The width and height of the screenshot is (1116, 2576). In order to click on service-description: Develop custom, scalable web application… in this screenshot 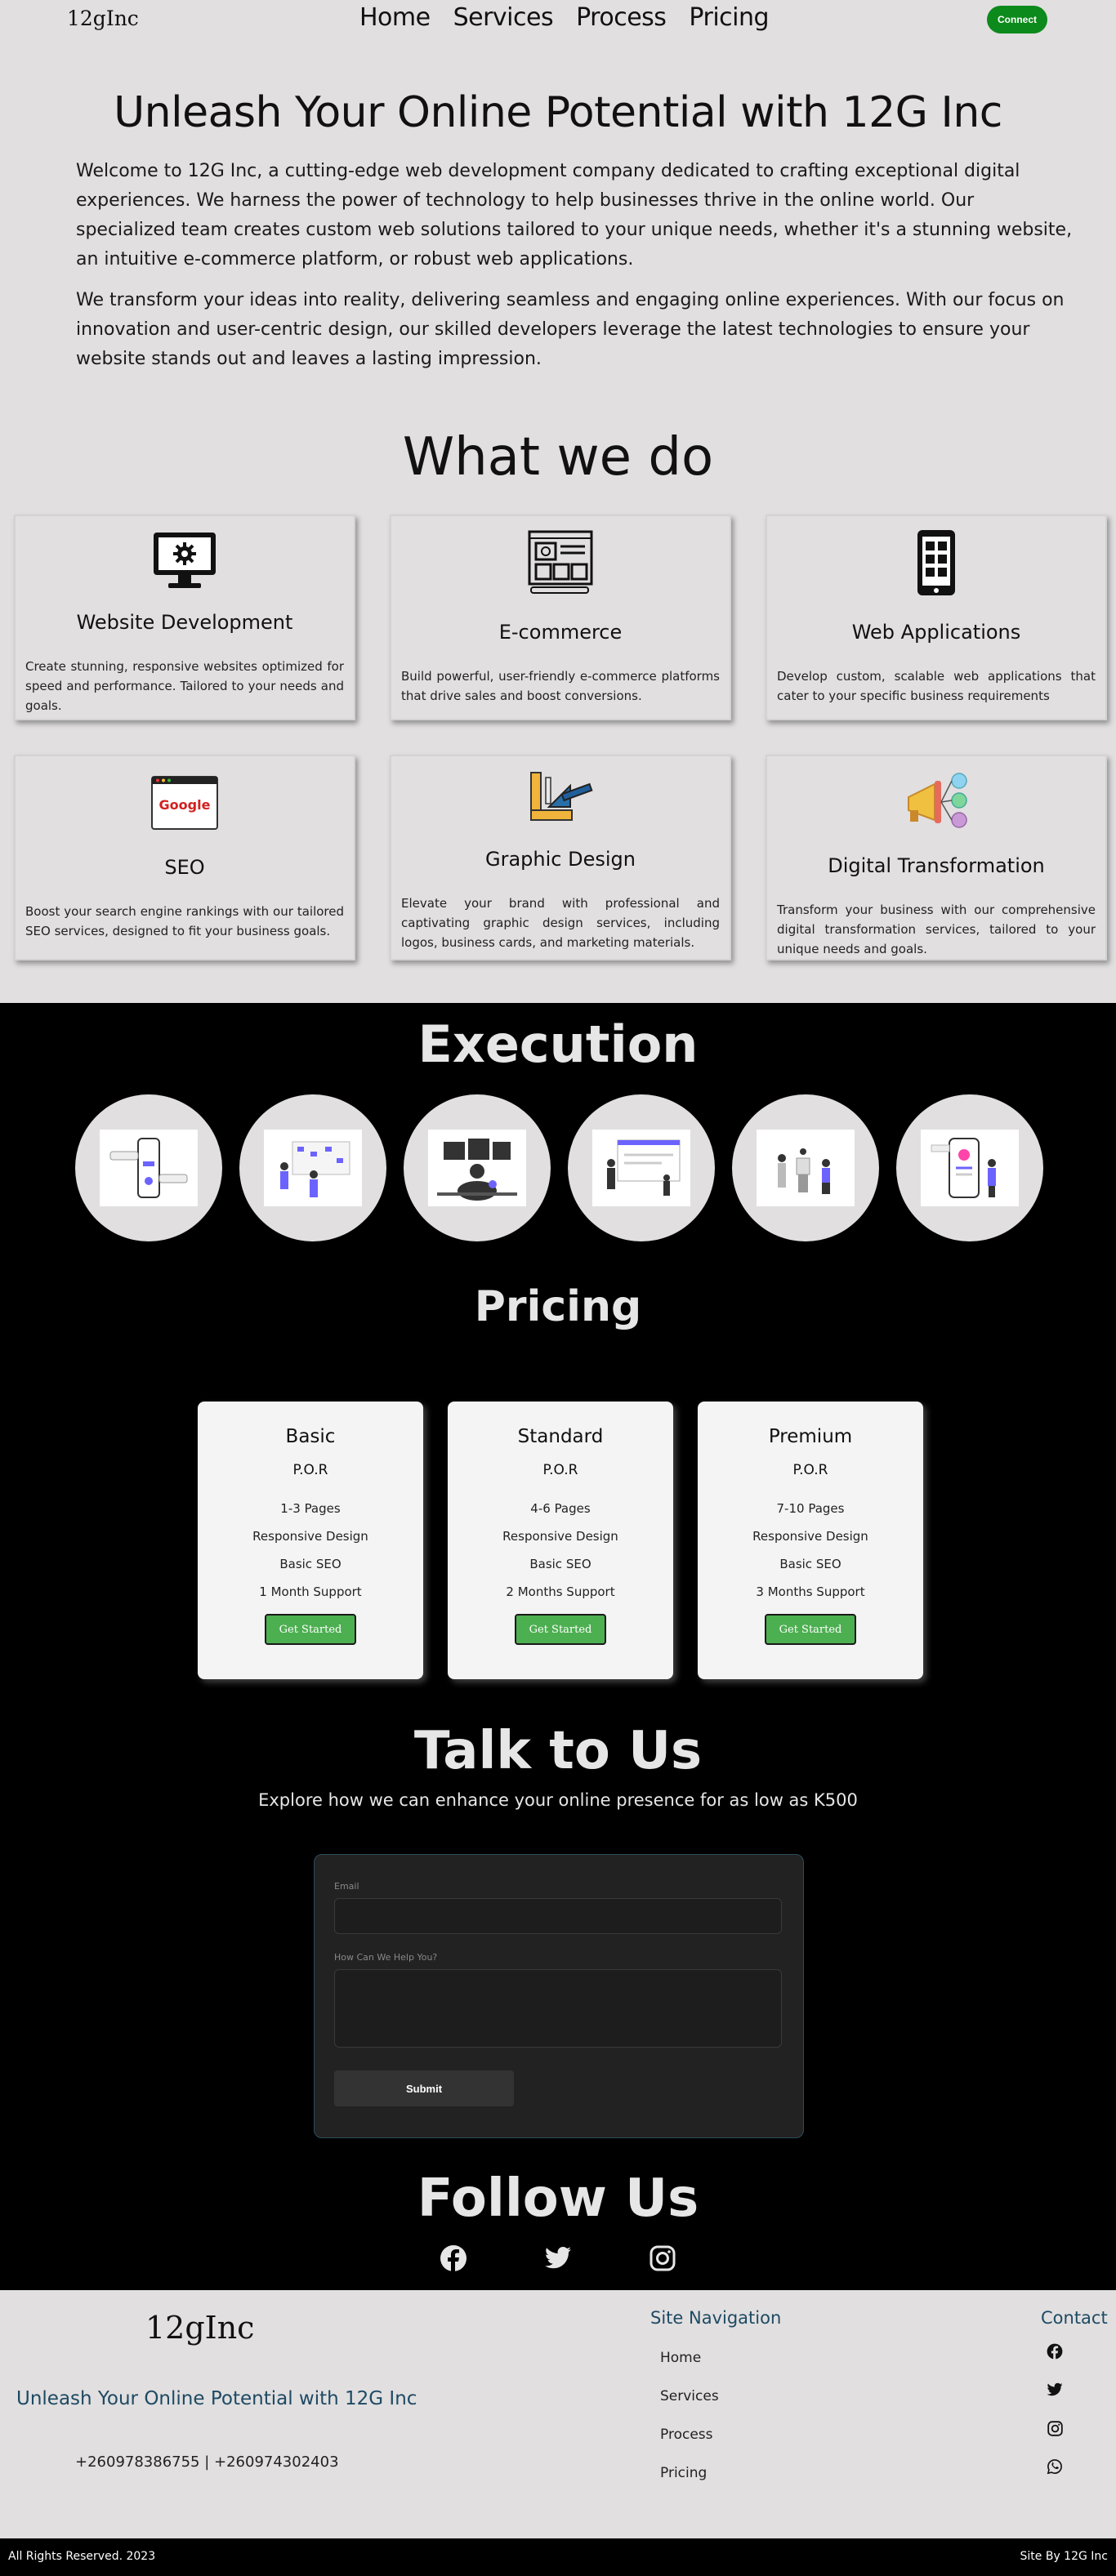, I will do `click(936, 686)`.